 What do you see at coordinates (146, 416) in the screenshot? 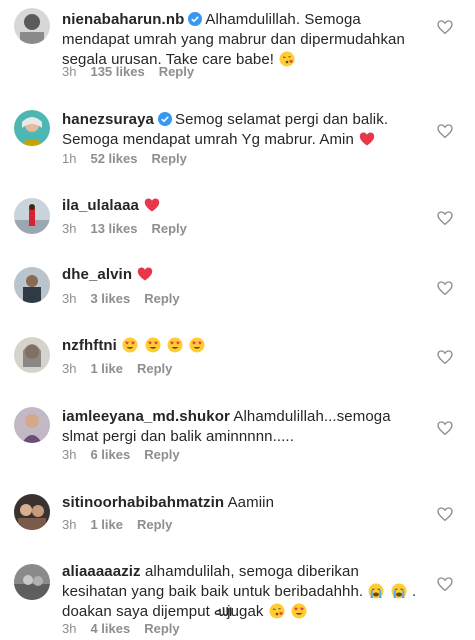
I see `comment-username: iamleeyana_md.shukor` at bounding box center [146, 416].